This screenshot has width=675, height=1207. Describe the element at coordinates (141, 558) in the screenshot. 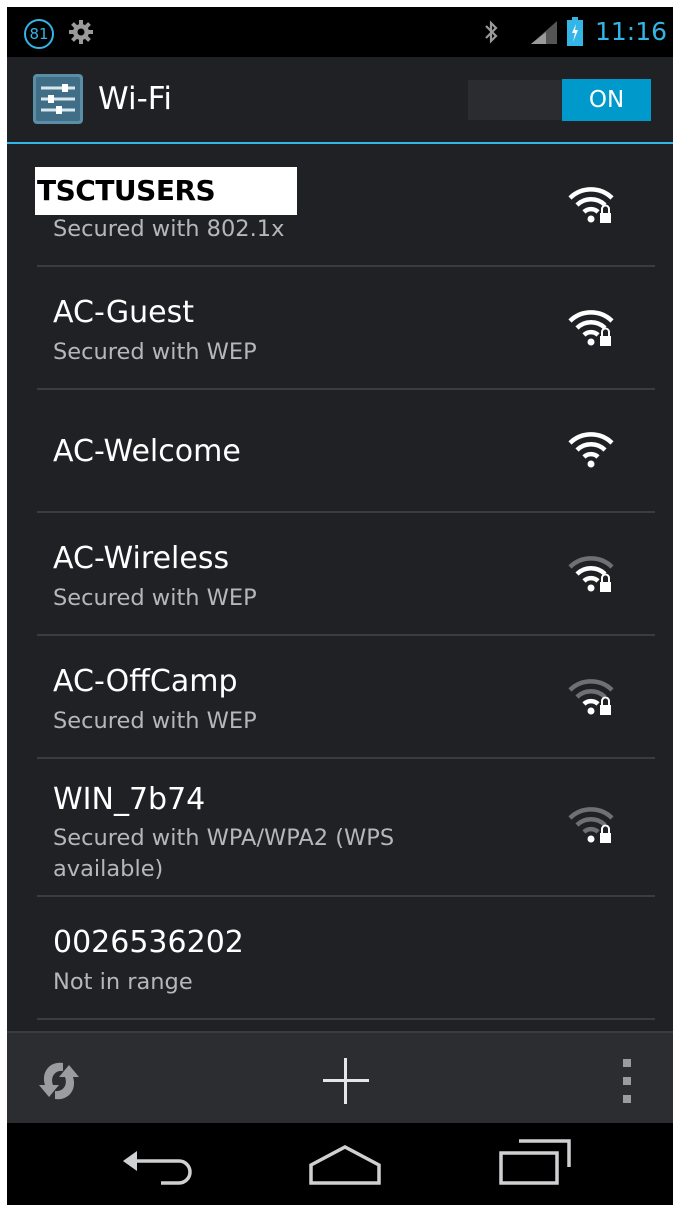

I see `network-name: AC-Wireless` at that location.